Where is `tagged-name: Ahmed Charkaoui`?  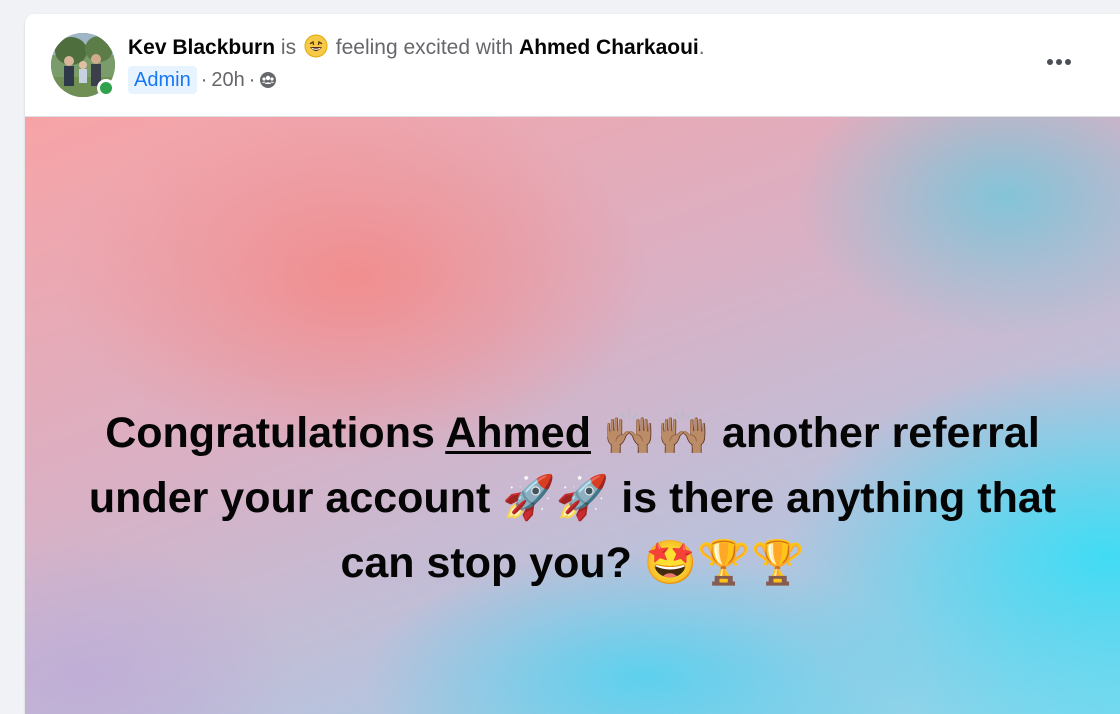
tagged-name: Ahmed Charkaoui is located at coordinates (609, 47).